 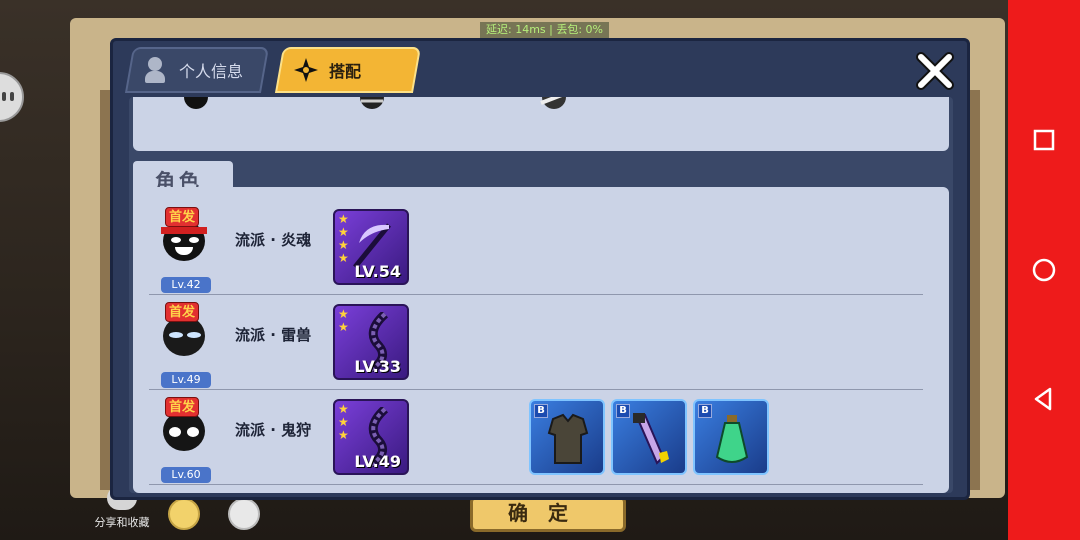 I want to click on home-icon, so click(x=1044, y=270).